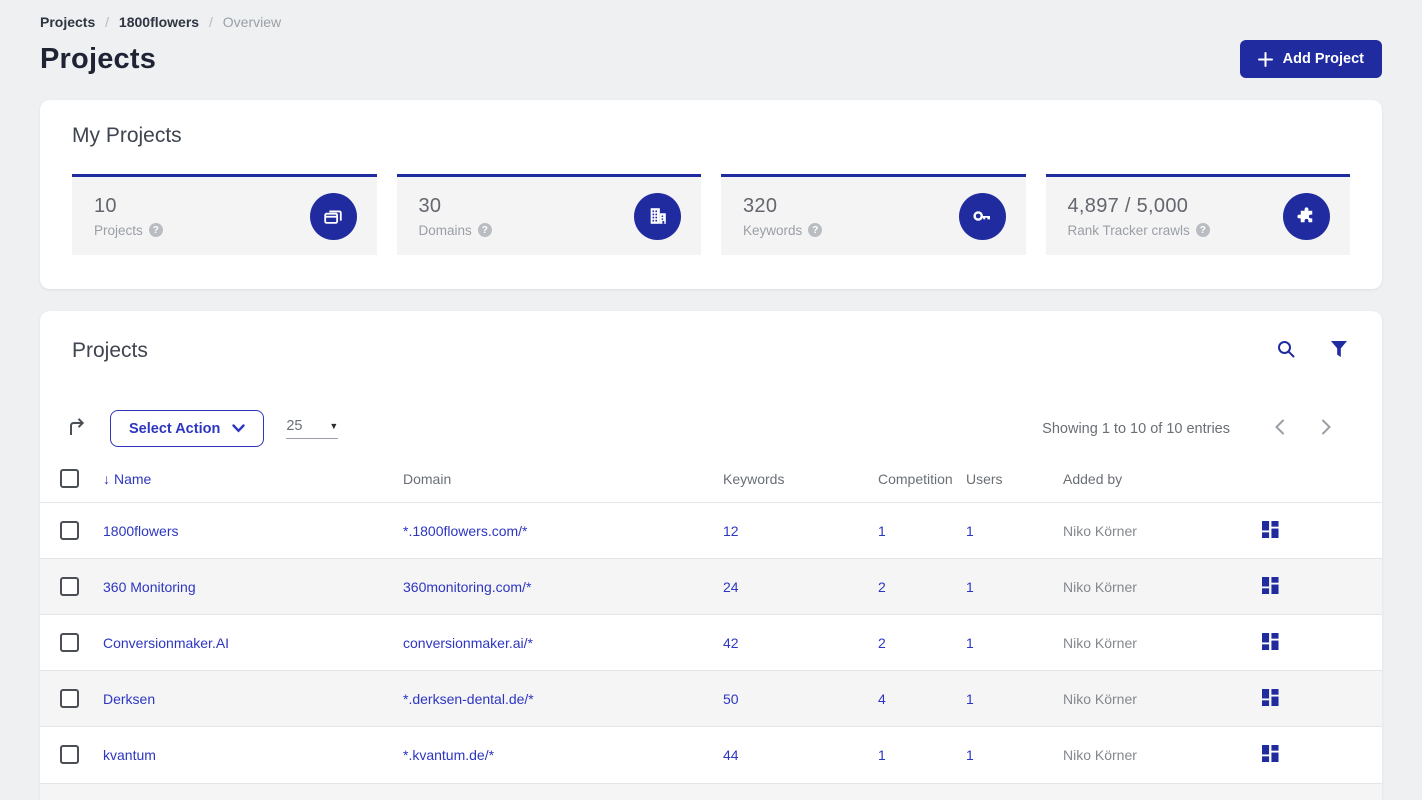  Describe the element at coordinates (127, 135) in the screenshot. I see `my-projects-title: My Projects` at that location.